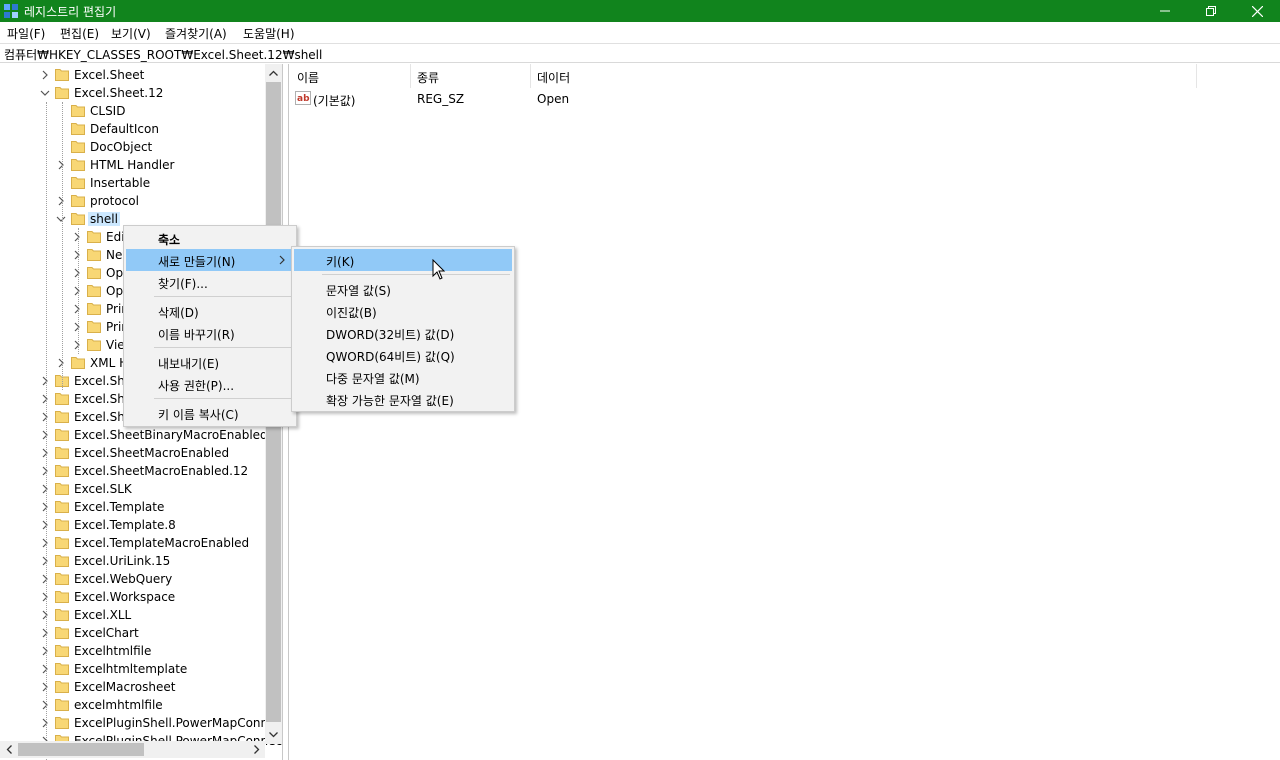 This screenshot has width=1280, height=760. Describe the element at coordinates (79, 33) in the screenshot. I see `menu-edit: 편집(E)` at that location.